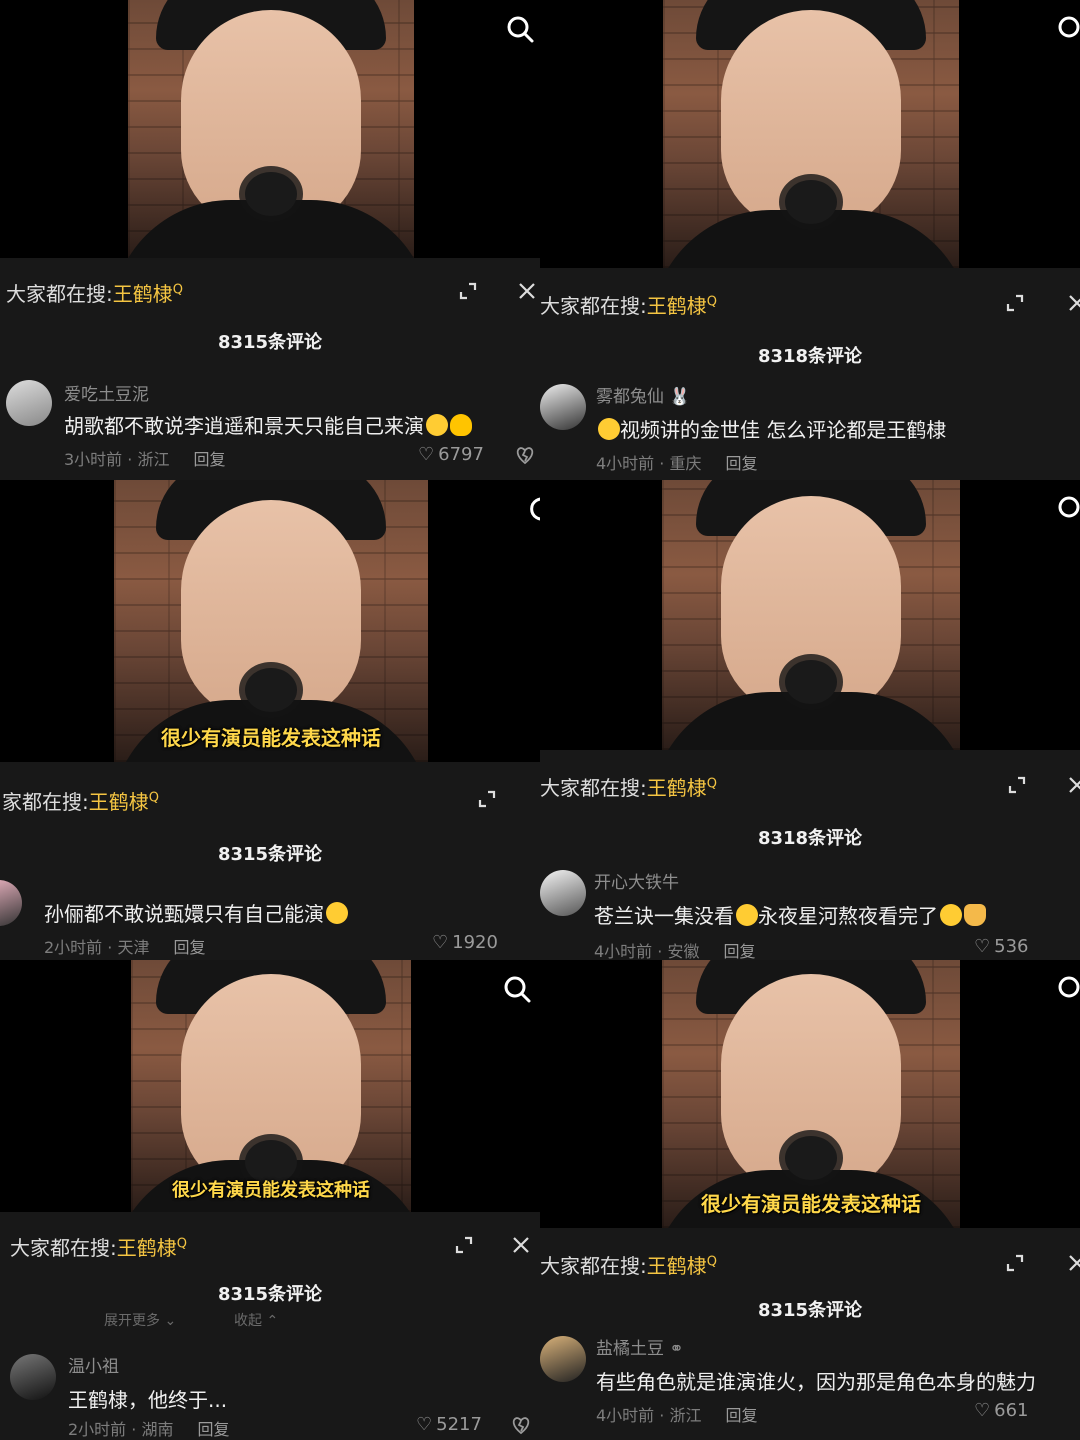 Image resolution: width=1080 pixels, height=1440 pixels. Describe the element at coordinates (636, 880) in the screenshot. I see `username: 开心大铁牛` at that location.